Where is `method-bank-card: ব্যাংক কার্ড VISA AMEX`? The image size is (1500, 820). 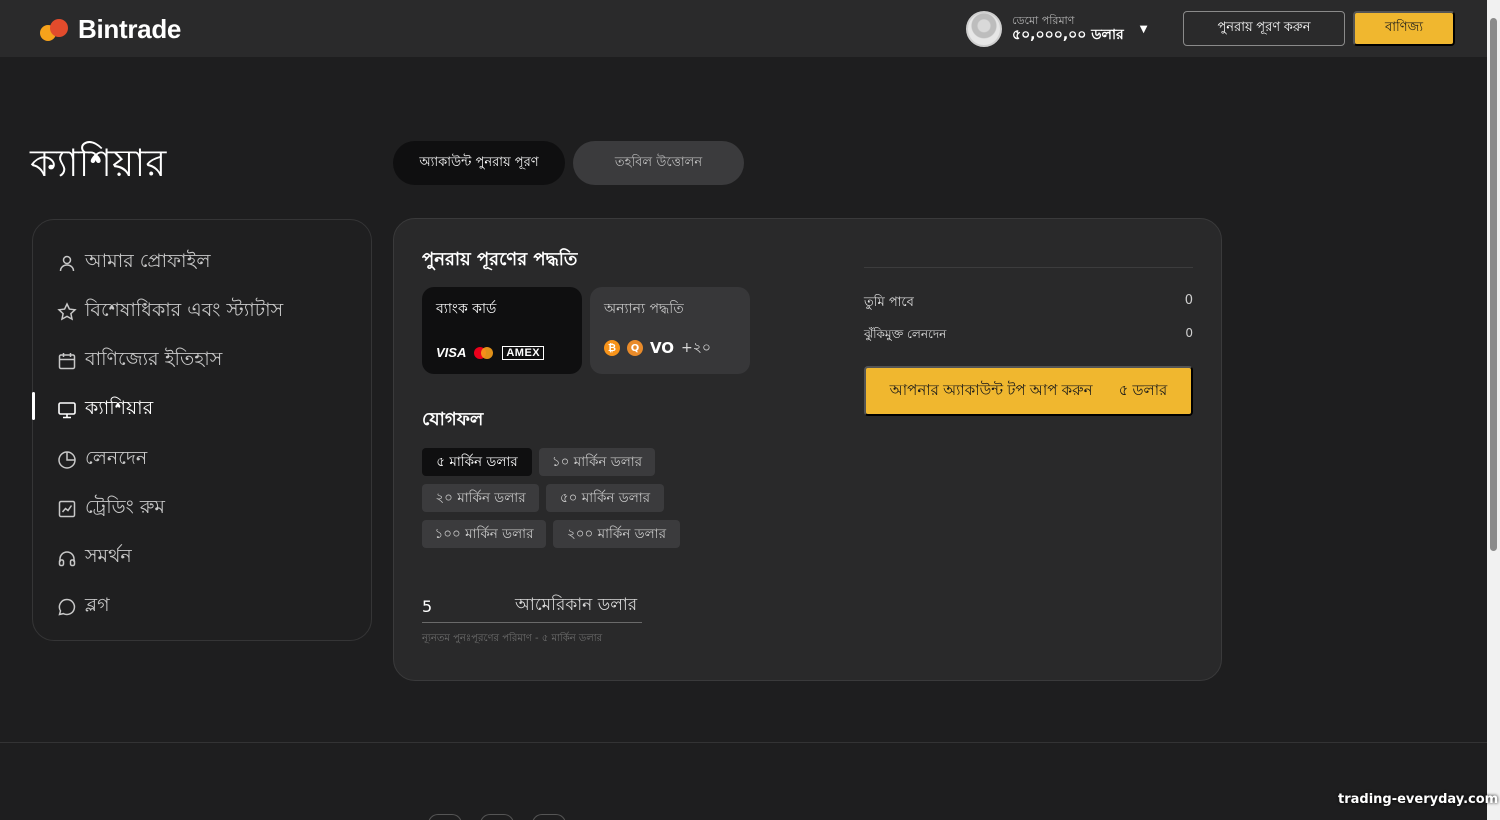
method-bank-card: ব্যাংক কার্ড VISA AMEX is located at coordinates (502, 330).